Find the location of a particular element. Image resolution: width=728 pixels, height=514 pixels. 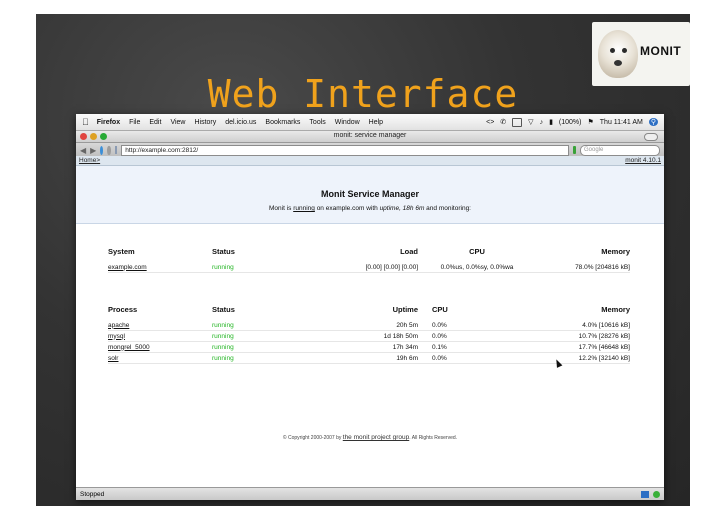

statusbar-icons is located at coordinates (650, 494).